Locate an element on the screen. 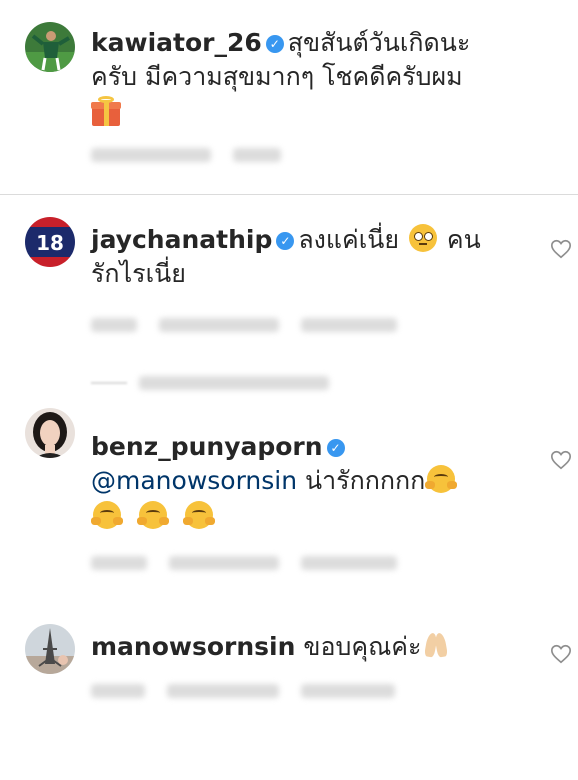  comment-text: สุขสันต์วันเกิดนะ is located at coordinates (379, 42).